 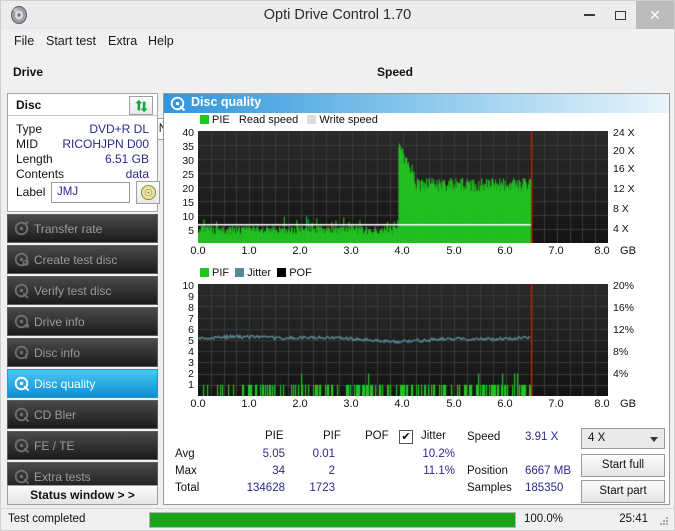 I want to click on disc-label-input: JMJ, so click(x=90, y=192).